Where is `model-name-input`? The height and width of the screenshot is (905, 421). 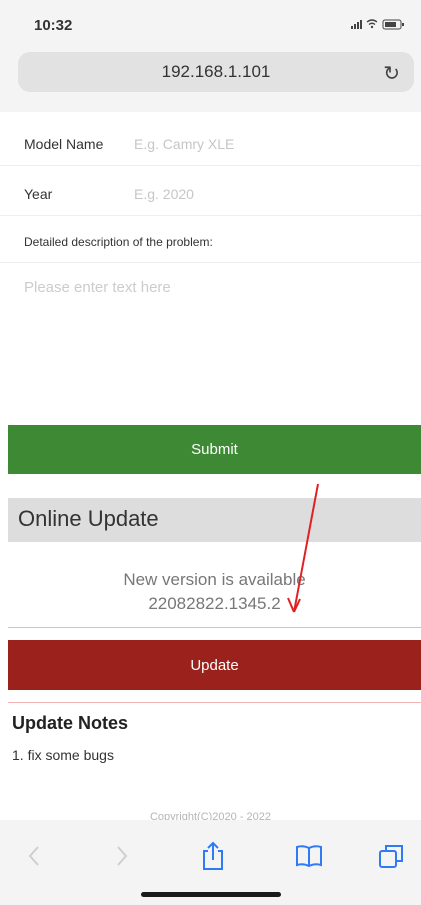 model-name-input is located at coordinates (269, 144).